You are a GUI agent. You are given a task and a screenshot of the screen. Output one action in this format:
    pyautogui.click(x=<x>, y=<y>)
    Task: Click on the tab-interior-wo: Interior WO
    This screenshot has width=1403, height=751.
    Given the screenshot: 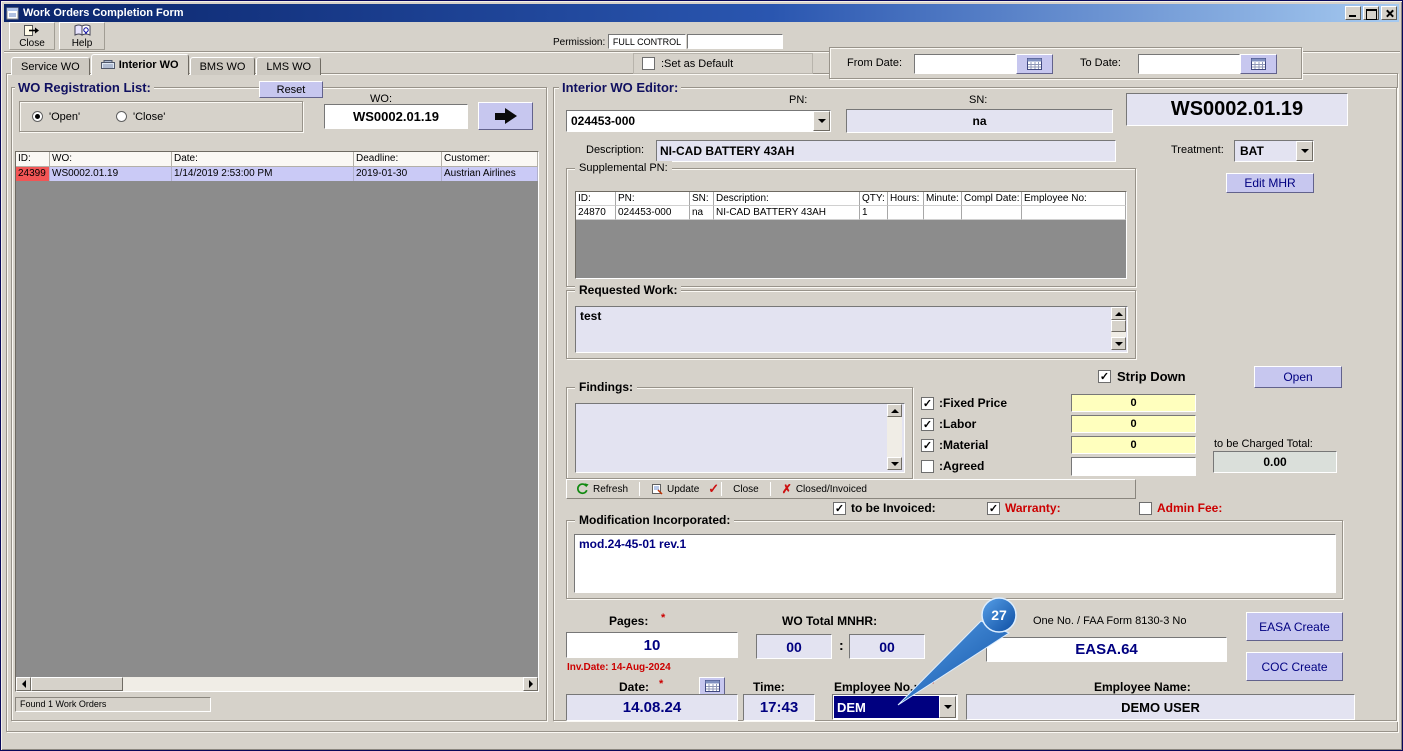 What is the action you would take?
    pyautogui.click(x=139, y=64)
    